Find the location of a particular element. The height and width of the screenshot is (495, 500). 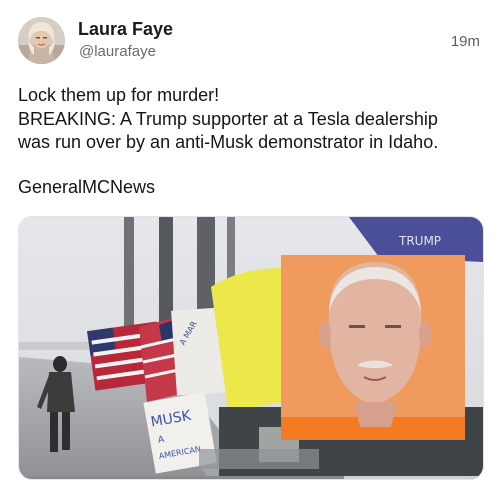

avatar-image is located at coordinates (41, 40).